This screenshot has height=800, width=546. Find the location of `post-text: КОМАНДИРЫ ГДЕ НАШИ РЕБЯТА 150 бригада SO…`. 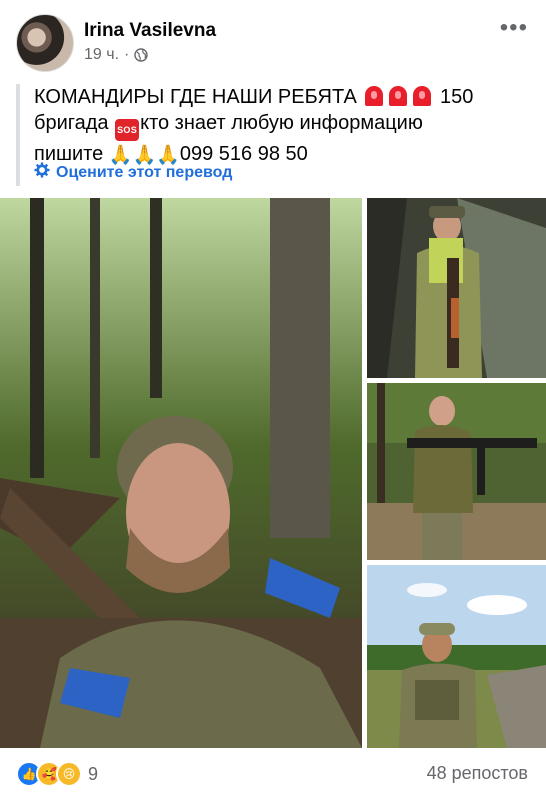

post-text: КОМАНДИРЫ ГДЕ НАШИ РЕБЯТА 150 бригада SO… is located at coordinates (274, 125).